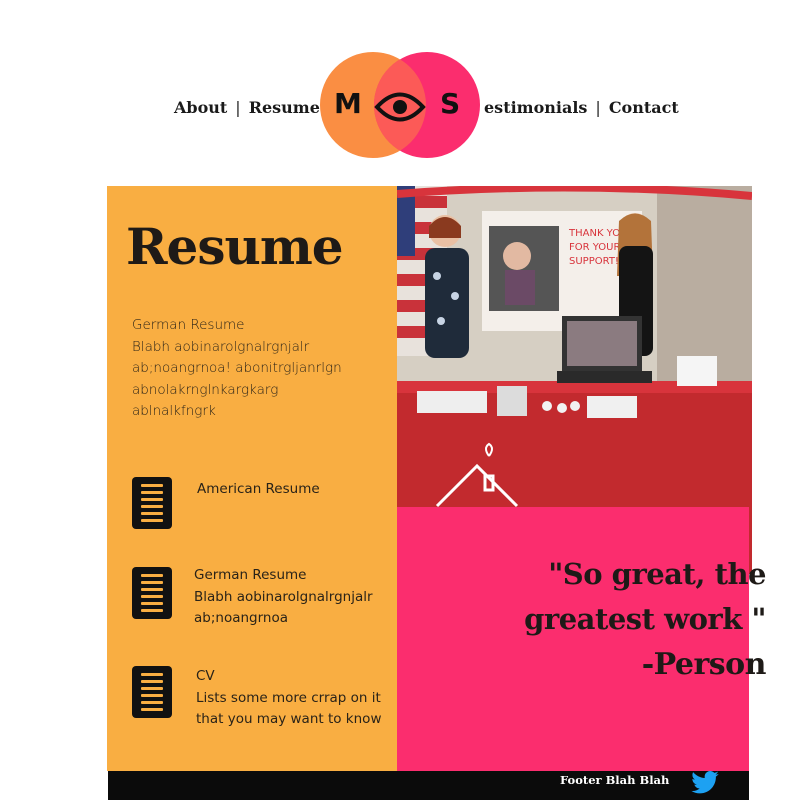 The height and width of the screenshot is (802, 800). Describe the element at coordinates (205, 389) in the screenshot. I see `intro-line: abnolakrnglnkargkarg` at that location.